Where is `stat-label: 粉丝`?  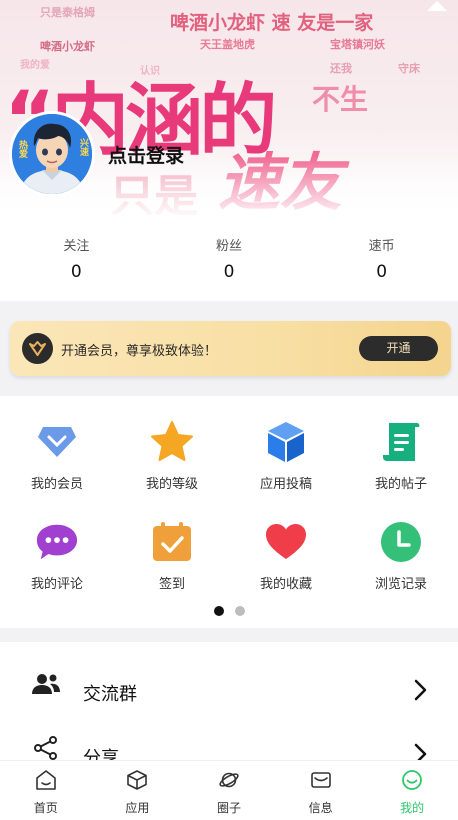 stat-label: 粉丝 is located at coordinates (229, 246).